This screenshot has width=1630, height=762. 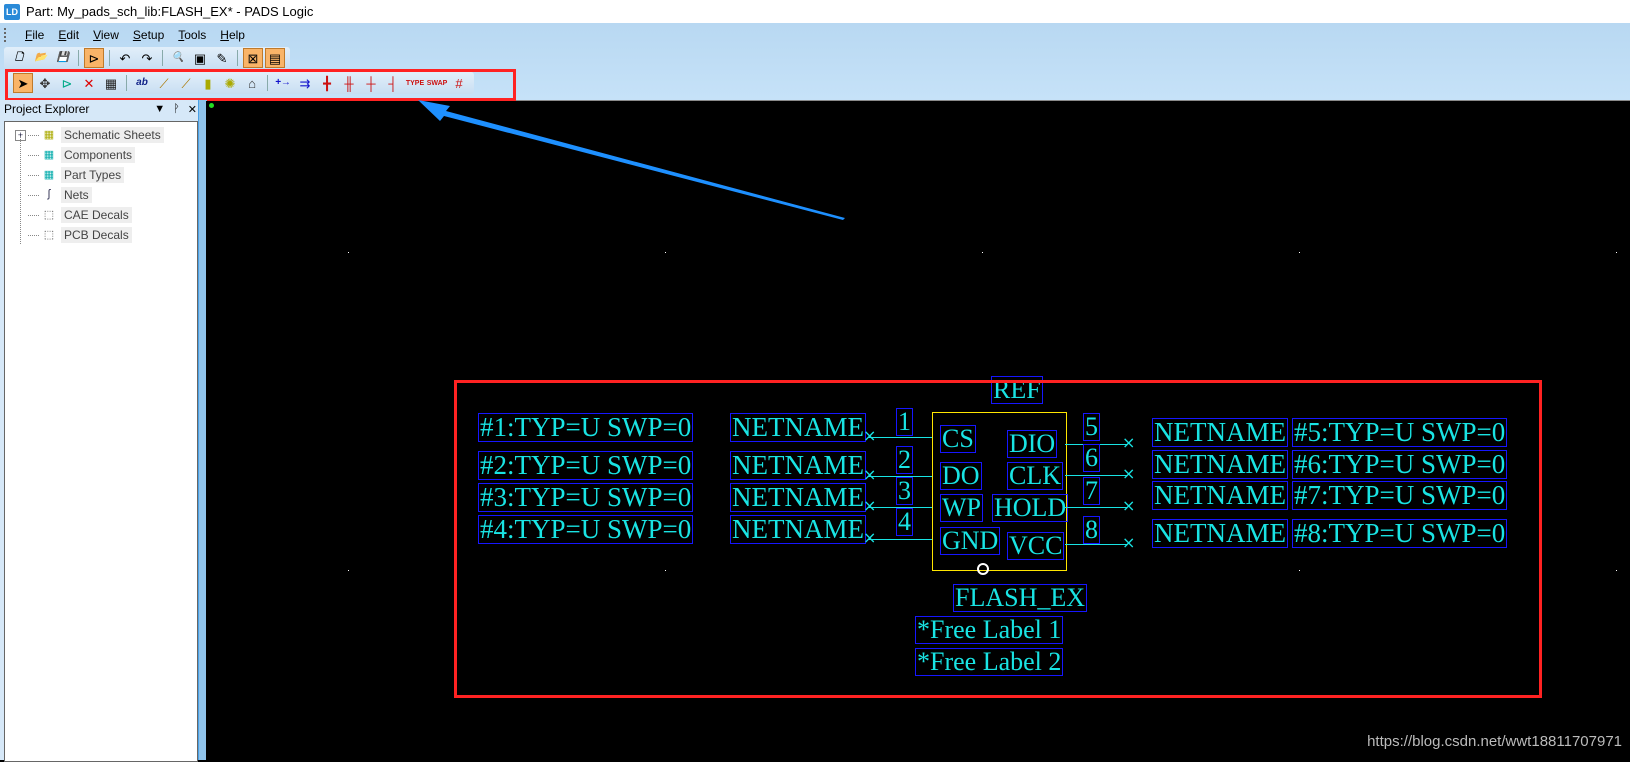 What do you see at coordinates (53, 195) in the screenshot?
I see `tree-item-nets: ʃ Nets` at bounding box center [53, 195].